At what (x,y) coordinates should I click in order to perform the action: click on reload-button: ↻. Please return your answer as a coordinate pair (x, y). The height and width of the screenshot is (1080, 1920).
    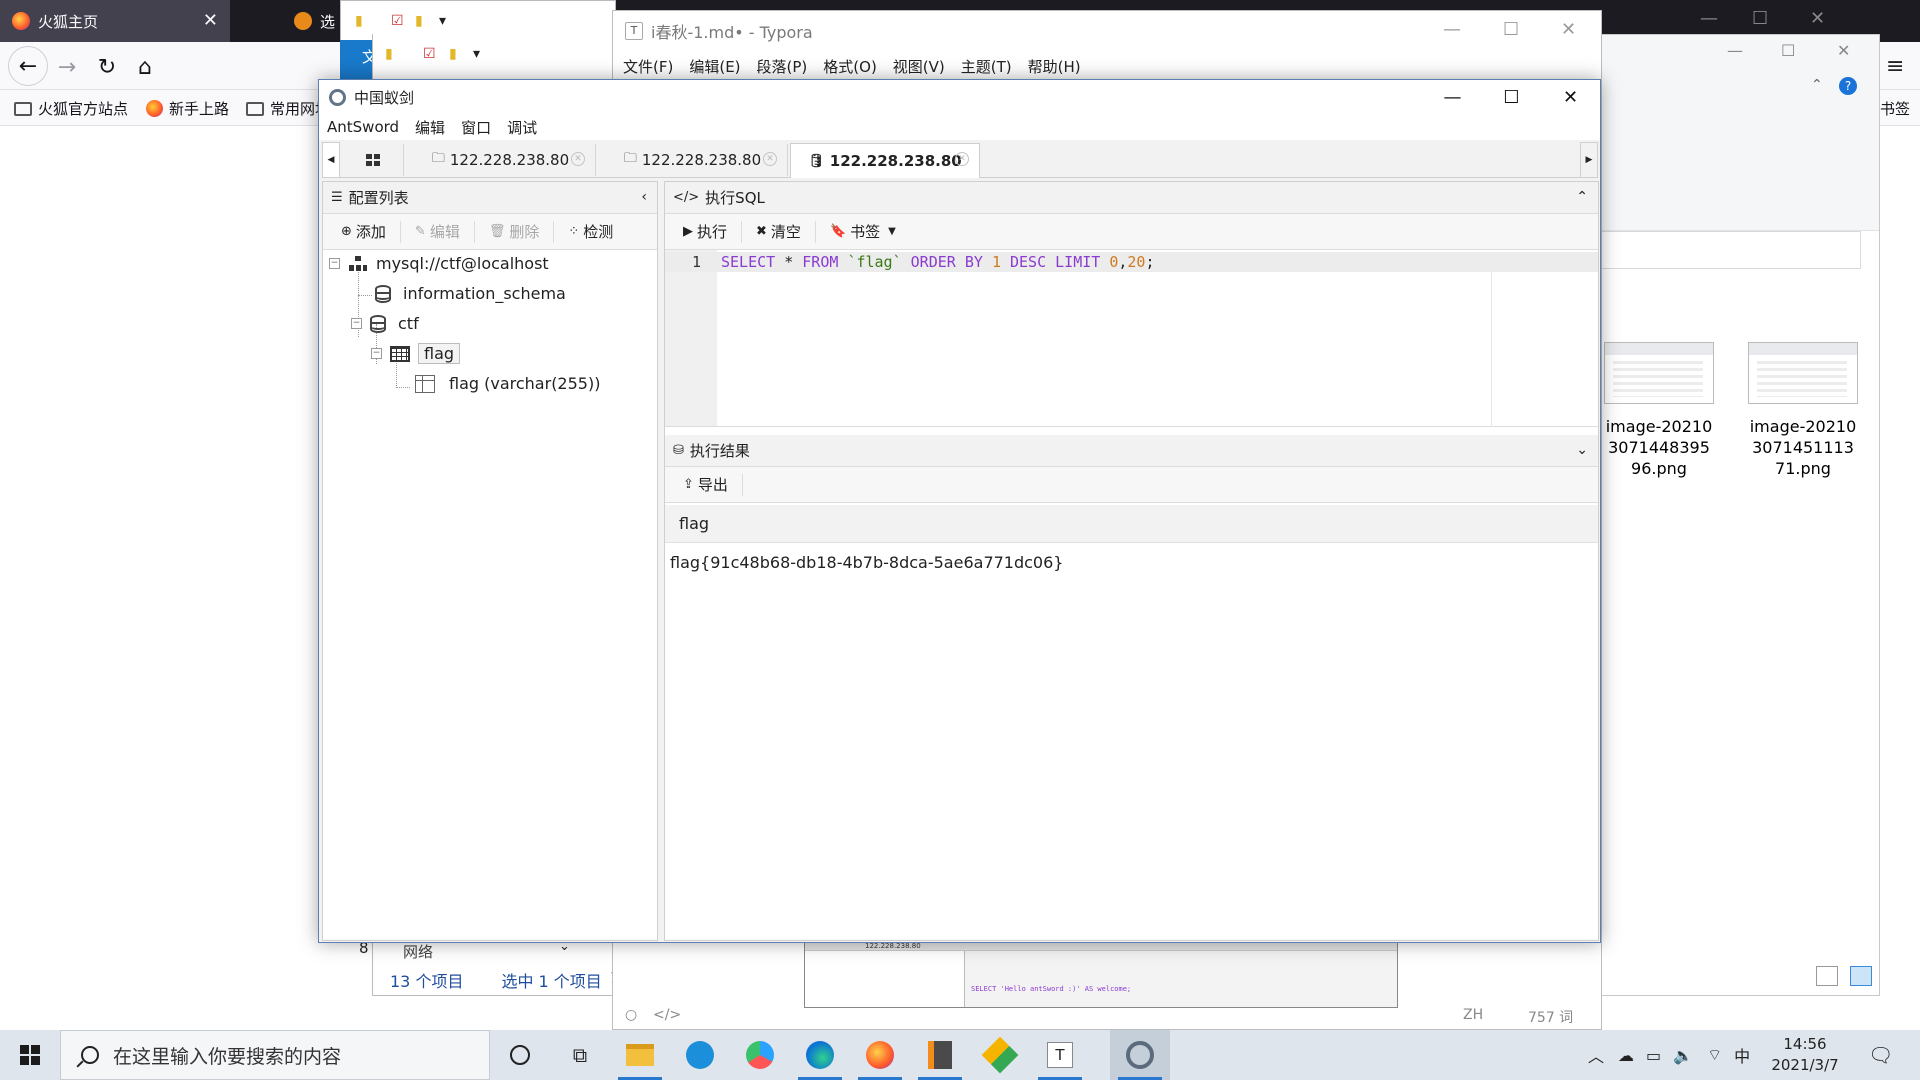
    Looking at the image, I should click on (107, 67).